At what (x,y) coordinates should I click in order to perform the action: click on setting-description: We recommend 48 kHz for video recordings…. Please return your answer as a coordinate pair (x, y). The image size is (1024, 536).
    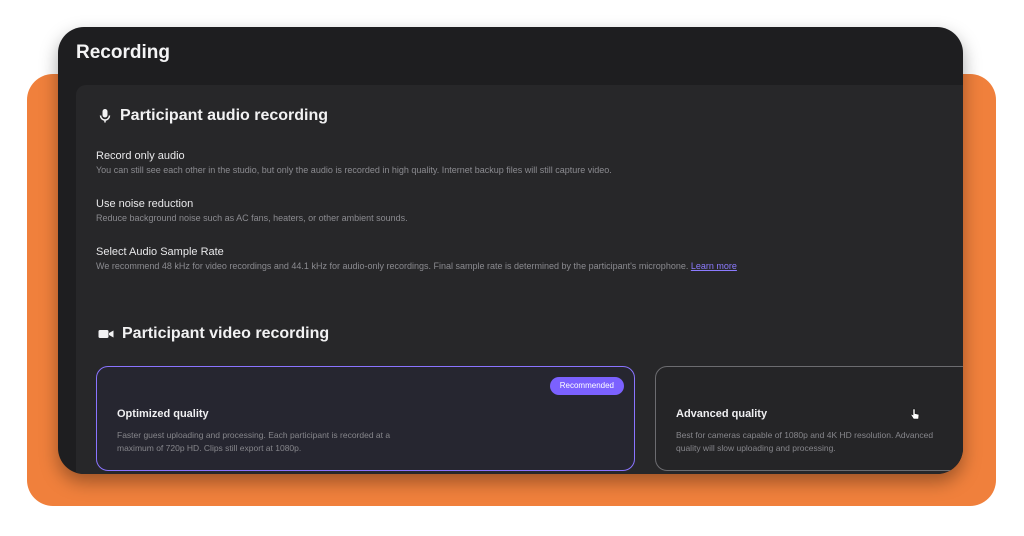
    Looking at the image, I should click on (519, 266).